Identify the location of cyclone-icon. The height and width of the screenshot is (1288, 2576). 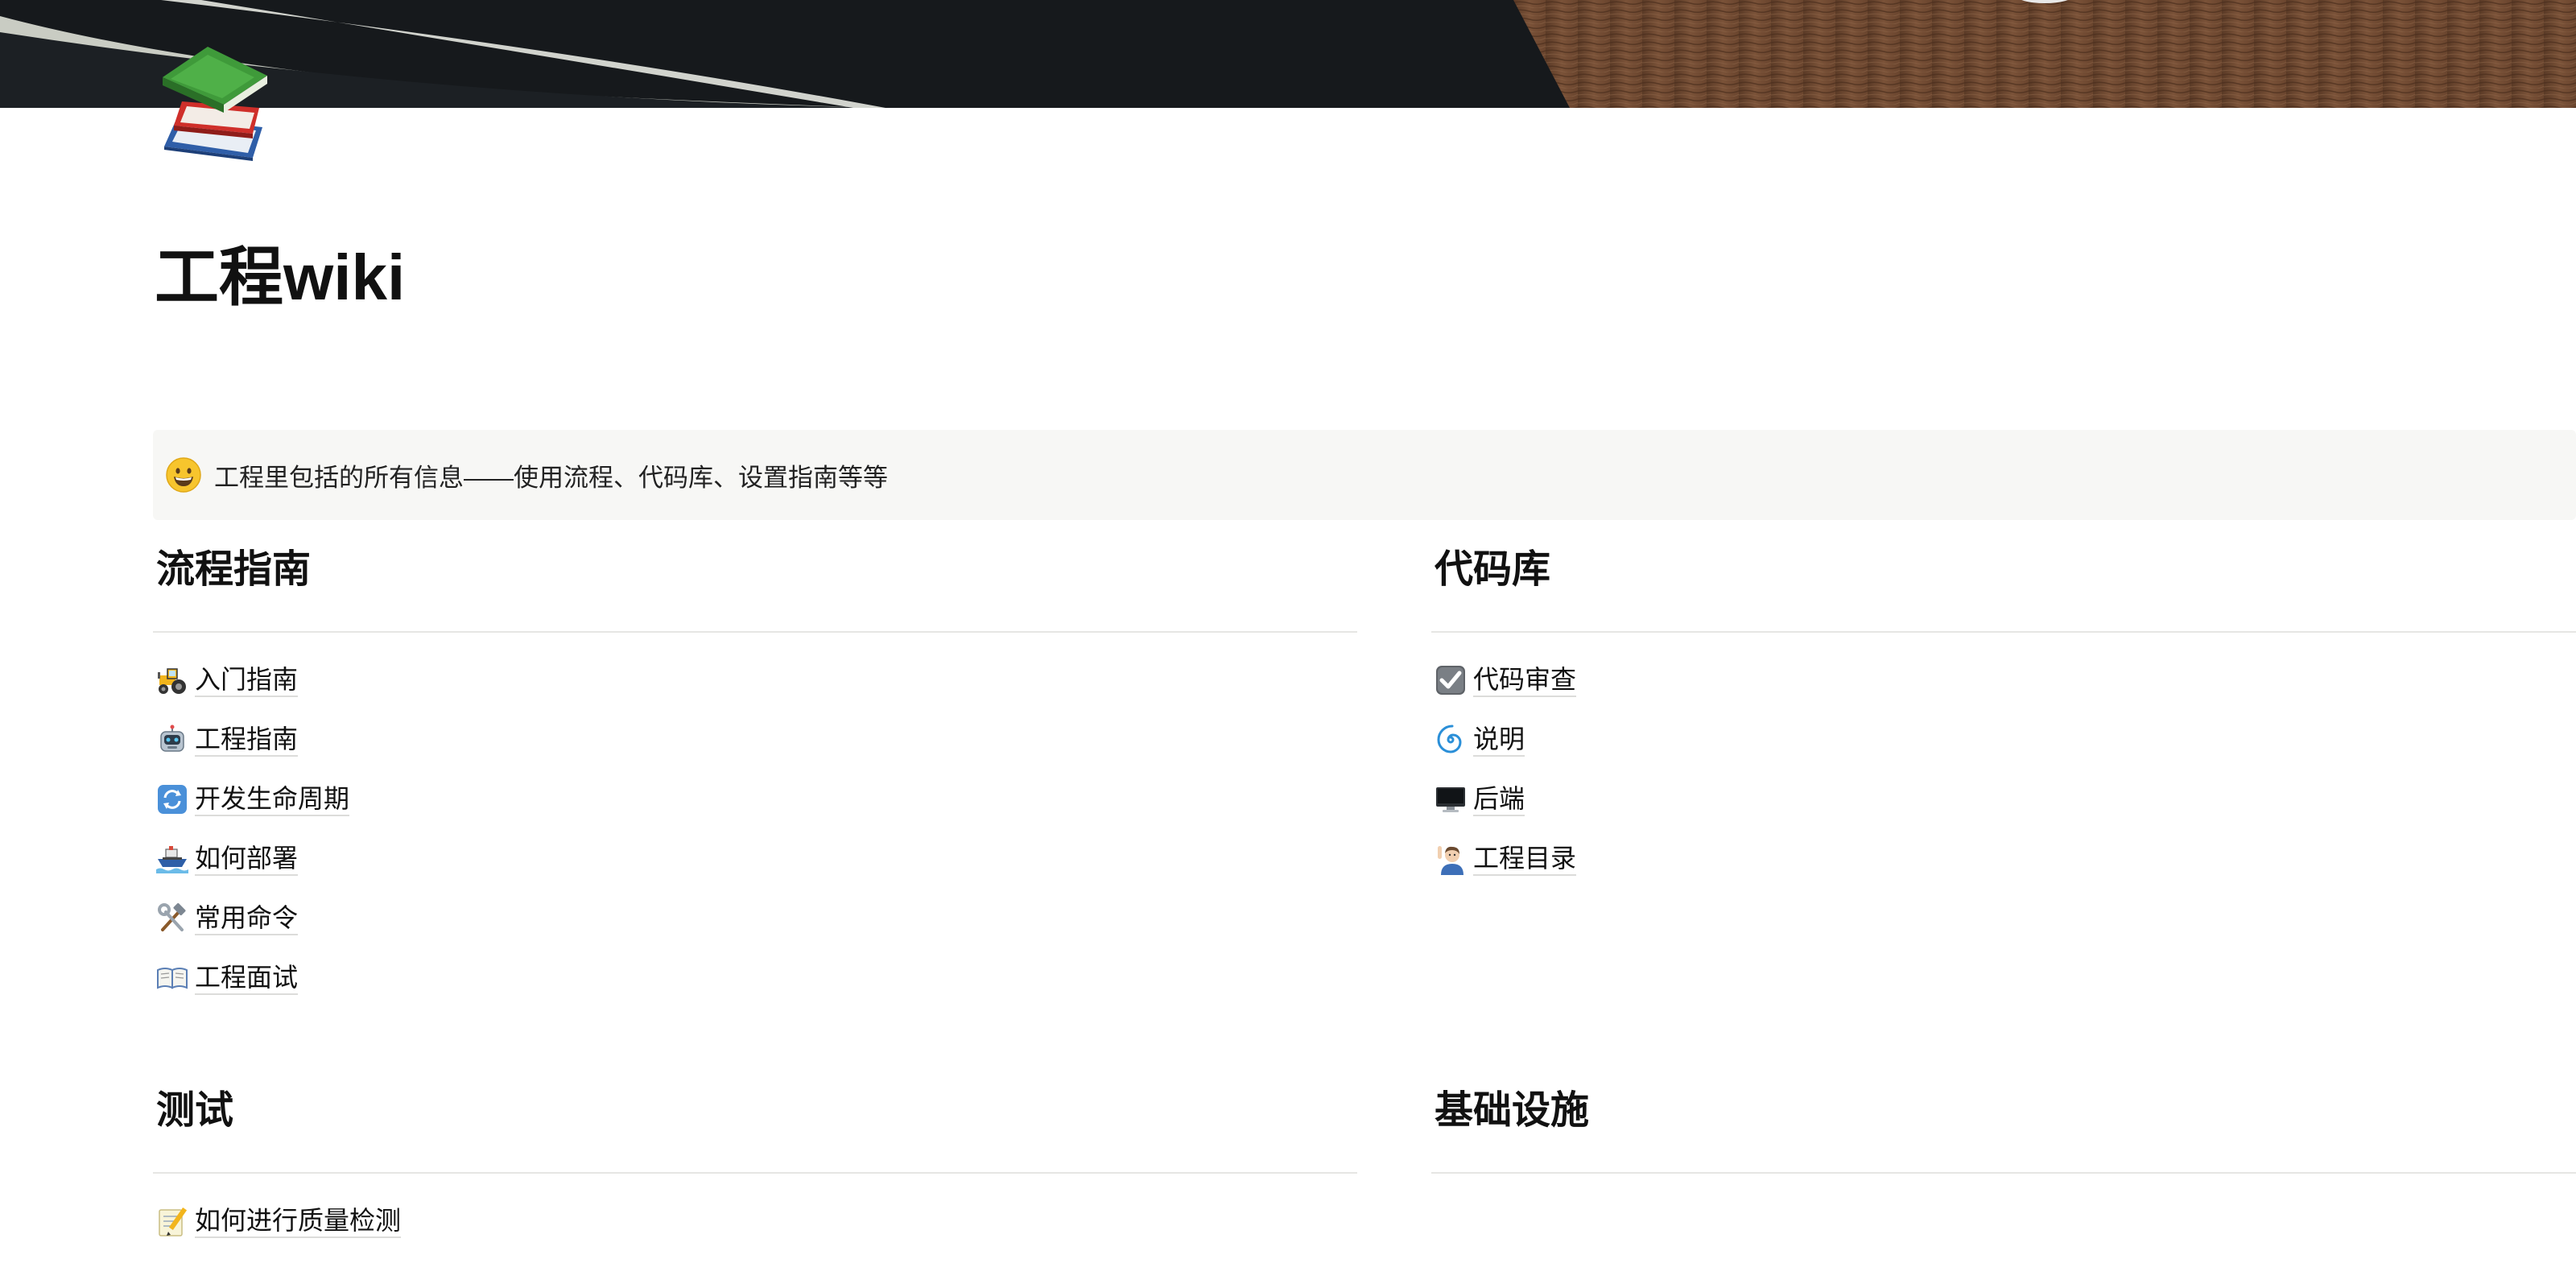
(1451, 740).